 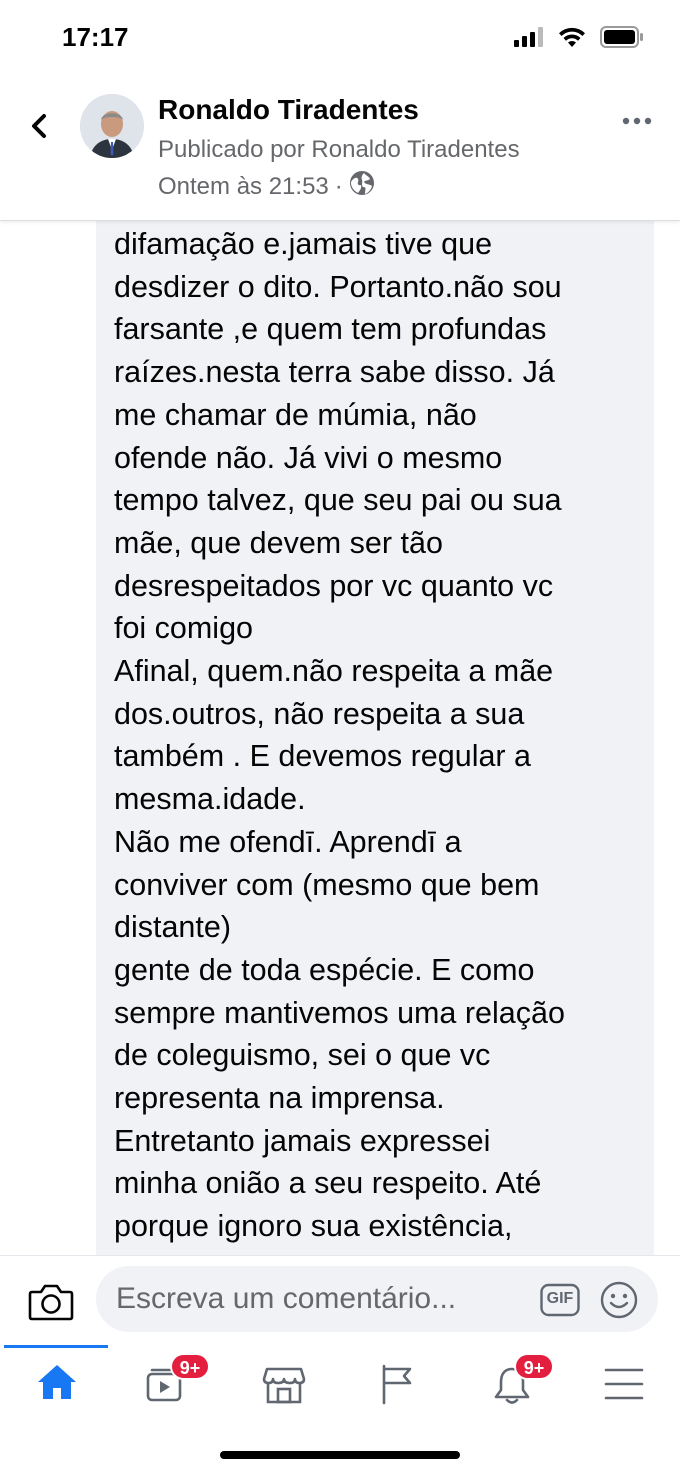 What do you see at coordinates (624, 1386) in the screenshot?
I see `menu-icon` at bounding box center [624, 1386].